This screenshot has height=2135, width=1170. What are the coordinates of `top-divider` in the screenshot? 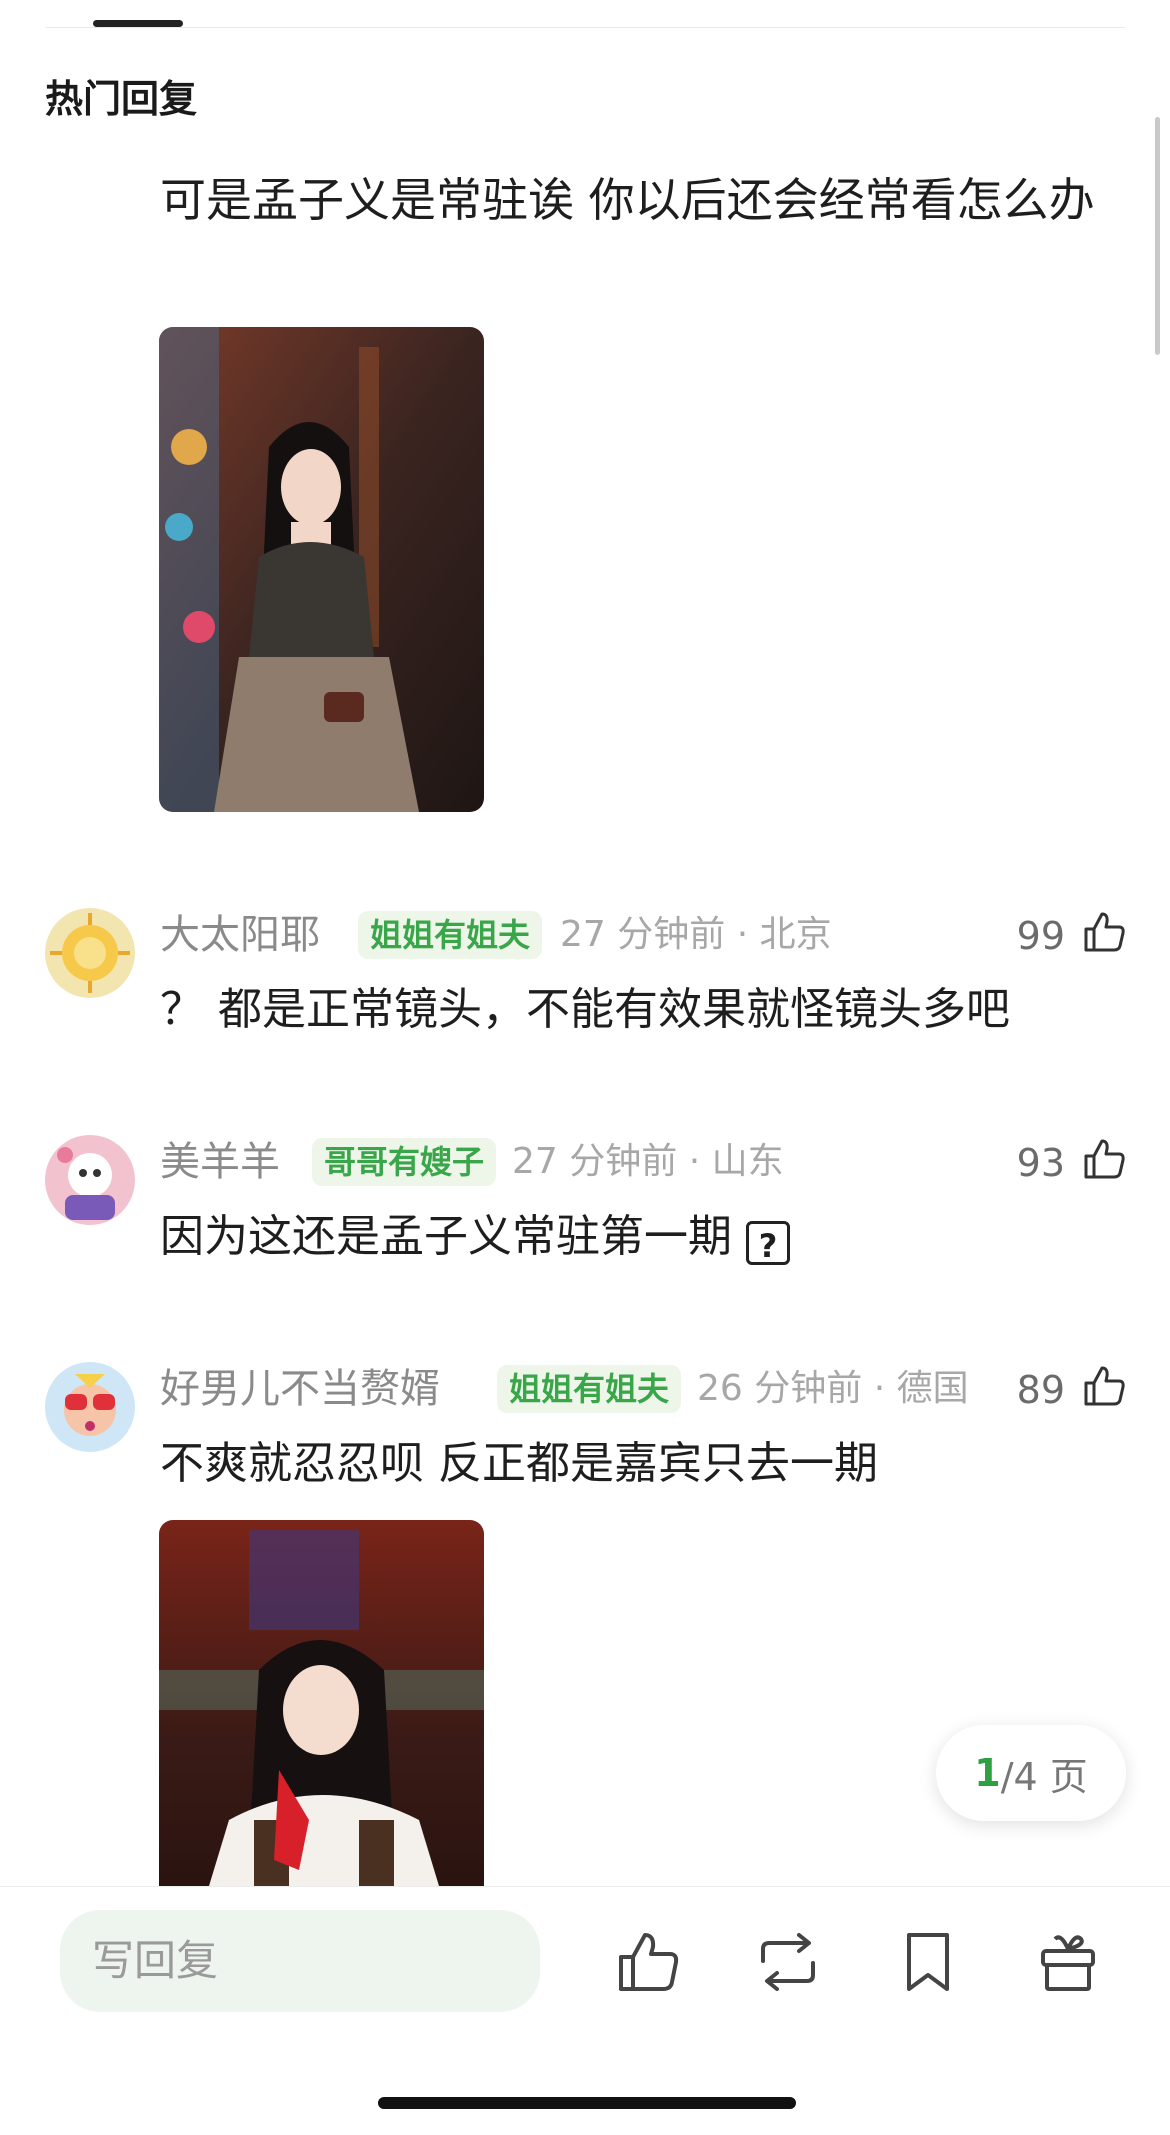 It's located at (585, 27).